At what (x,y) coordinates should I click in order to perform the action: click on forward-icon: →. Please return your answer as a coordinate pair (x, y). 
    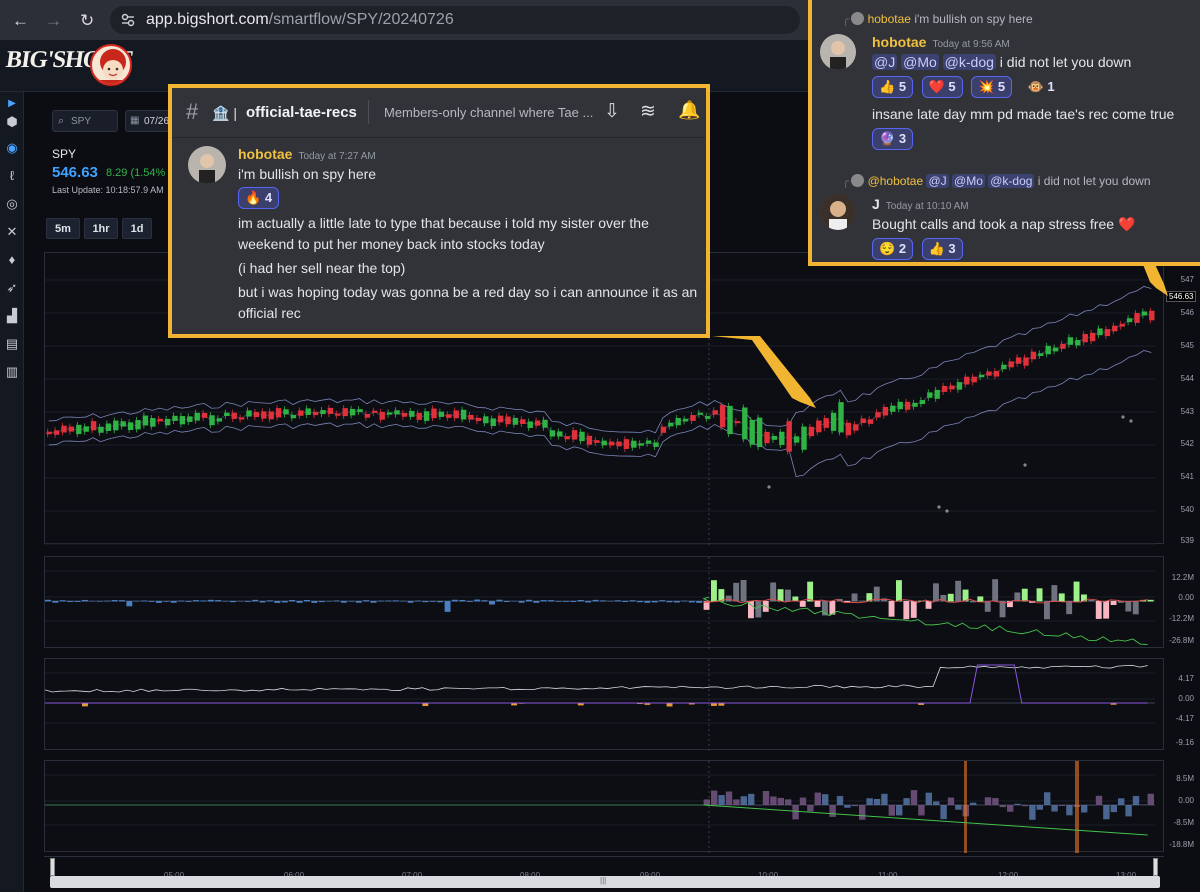
    Looking at the image, I should click on (53, 21).